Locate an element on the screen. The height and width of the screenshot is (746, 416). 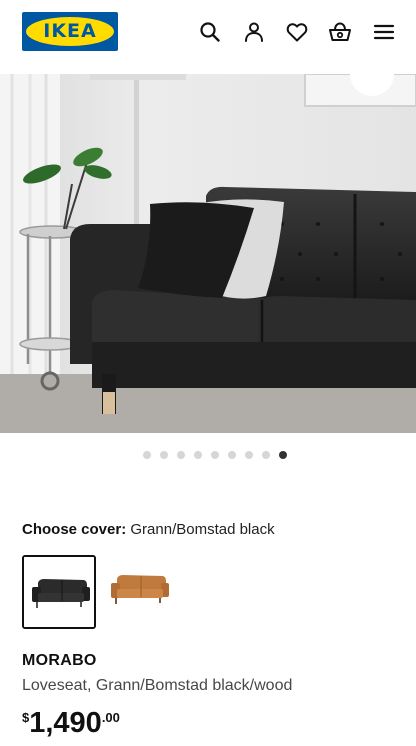
carousel-dots is located at coordinates (208, 457).